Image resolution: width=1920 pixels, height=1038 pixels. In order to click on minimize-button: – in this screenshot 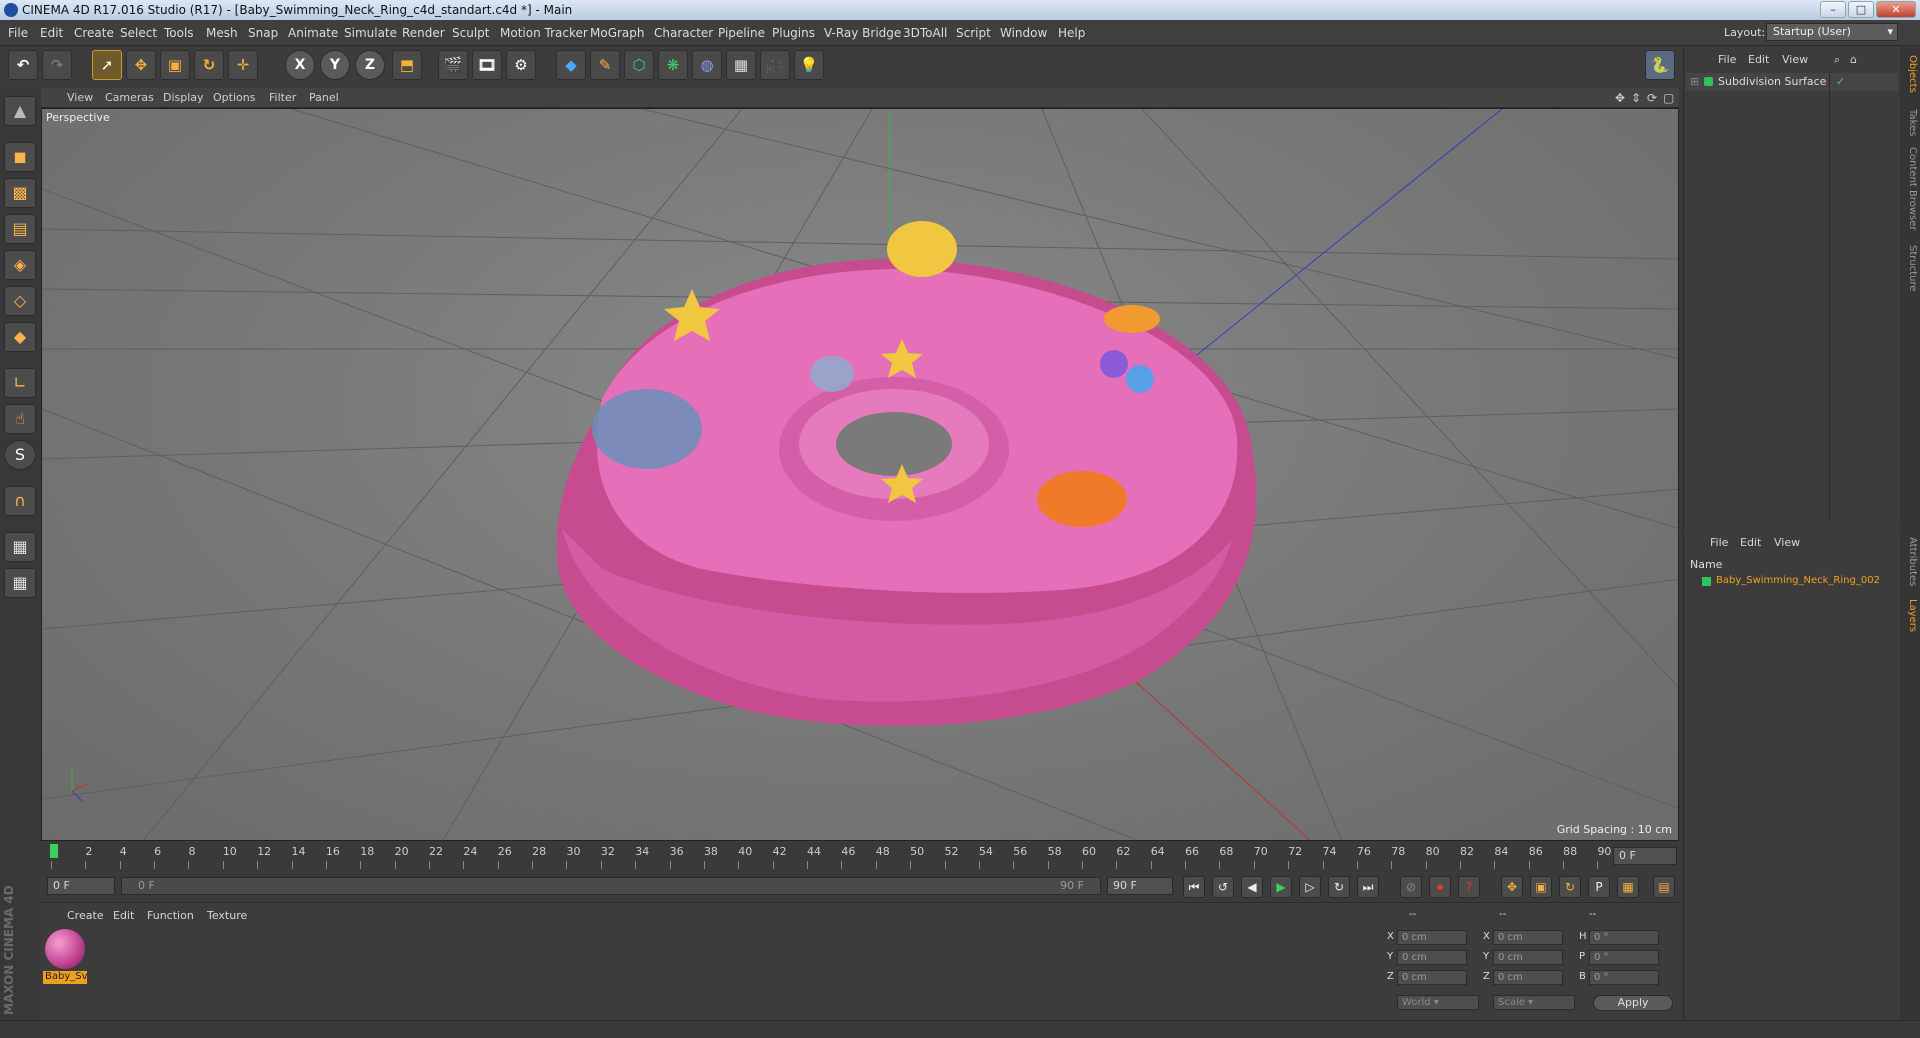, I will do `click(1833, 9)`.